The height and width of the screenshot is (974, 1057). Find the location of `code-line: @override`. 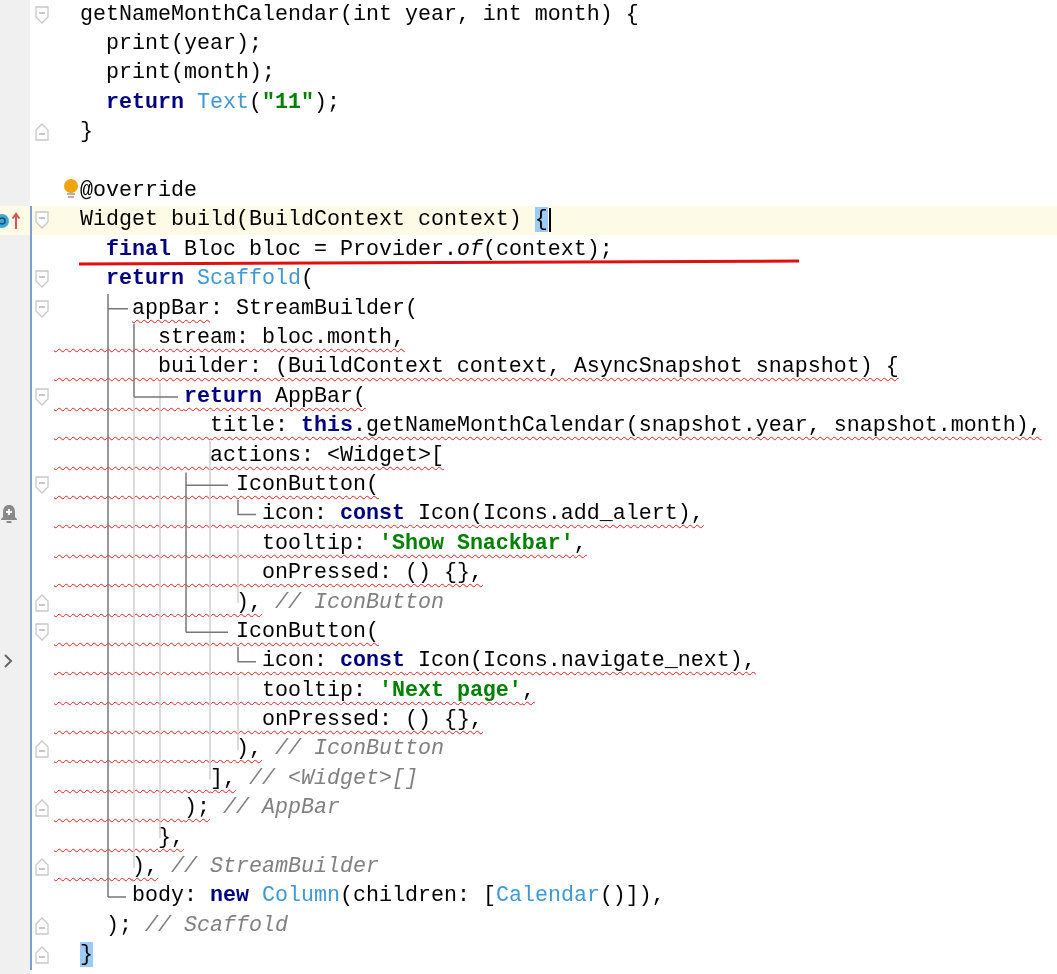

code-line: @override is located at coordinates (138, 191).